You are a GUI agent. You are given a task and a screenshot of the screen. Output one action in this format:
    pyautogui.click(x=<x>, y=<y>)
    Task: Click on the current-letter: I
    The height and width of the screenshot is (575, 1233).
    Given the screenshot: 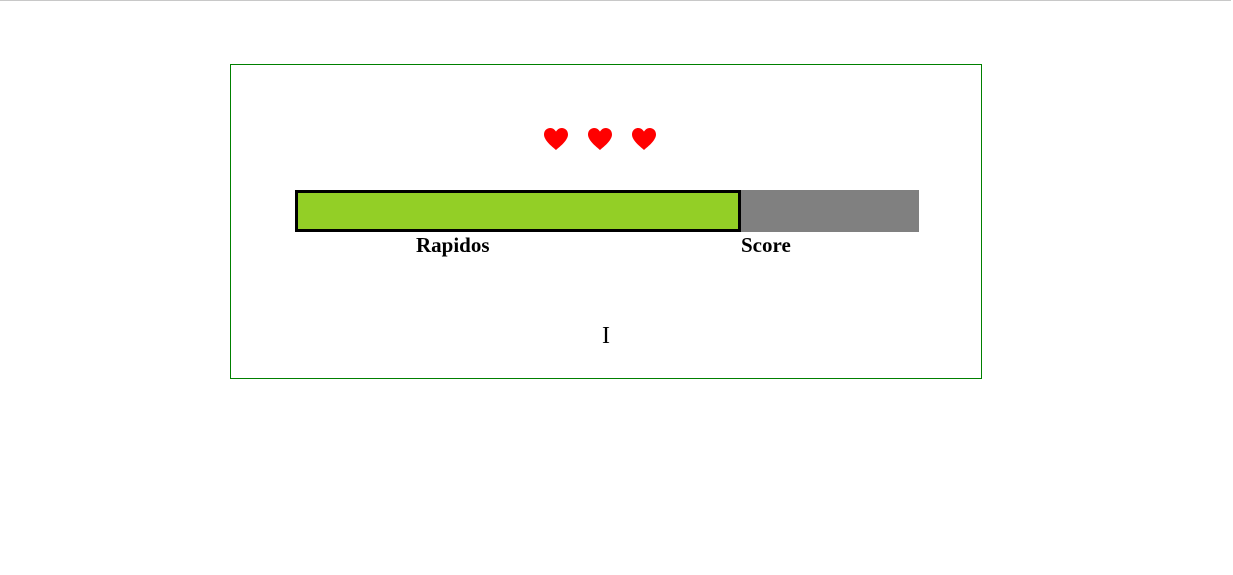 What is the action you would take?
    pyautogui.click(x=606, y=336)
    